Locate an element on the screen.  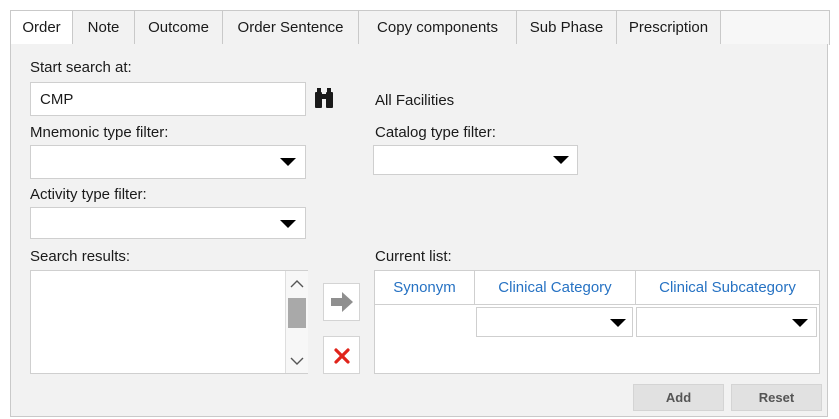
reset-button: Reset is located at coordinates (776, 397).